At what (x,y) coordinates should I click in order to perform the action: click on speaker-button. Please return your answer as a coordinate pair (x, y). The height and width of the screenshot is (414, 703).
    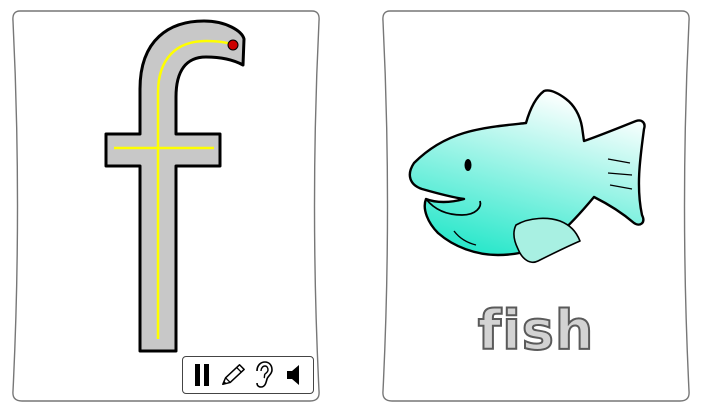
    Looking at the image, I should click on (294, 375).